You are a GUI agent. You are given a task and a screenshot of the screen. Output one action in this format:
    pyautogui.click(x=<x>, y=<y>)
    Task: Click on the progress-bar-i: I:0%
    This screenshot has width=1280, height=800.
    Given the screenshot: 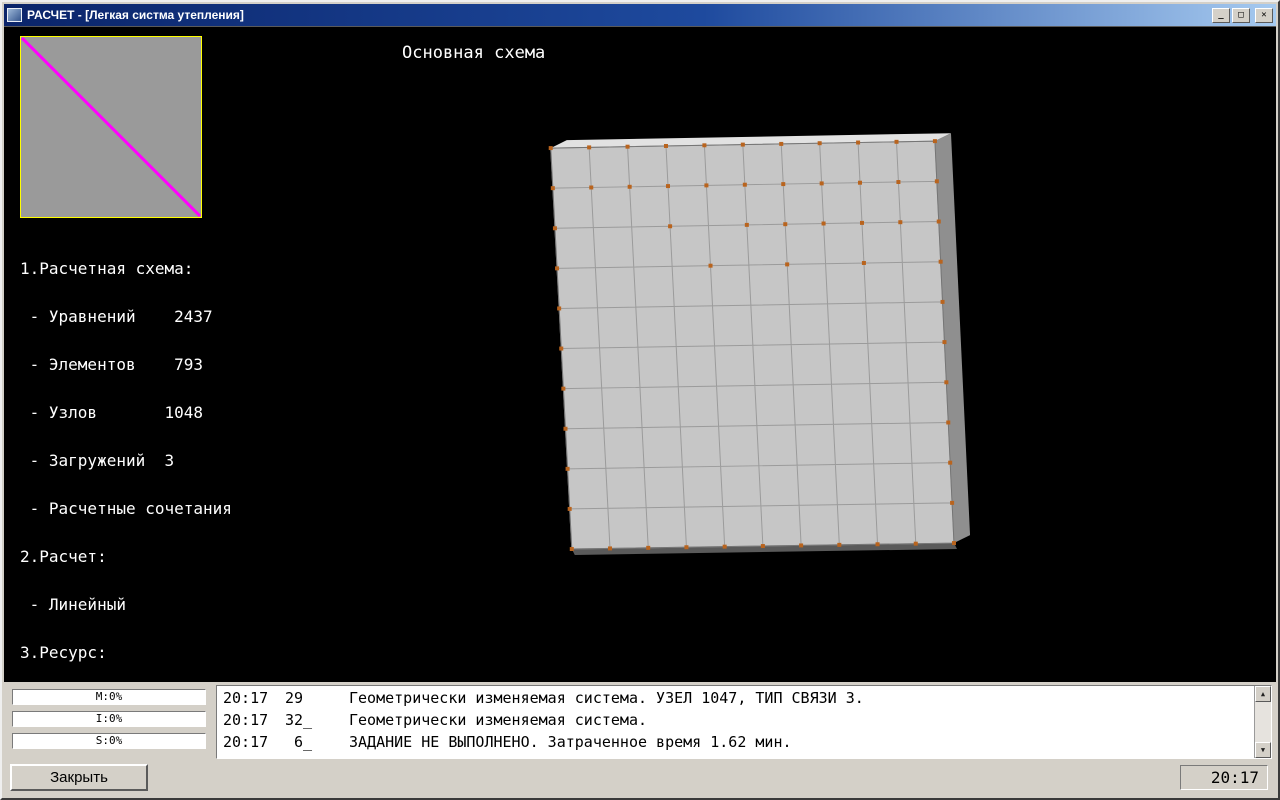 What is the action you would take?
    pyautogui.click(x=109, y=719)
    